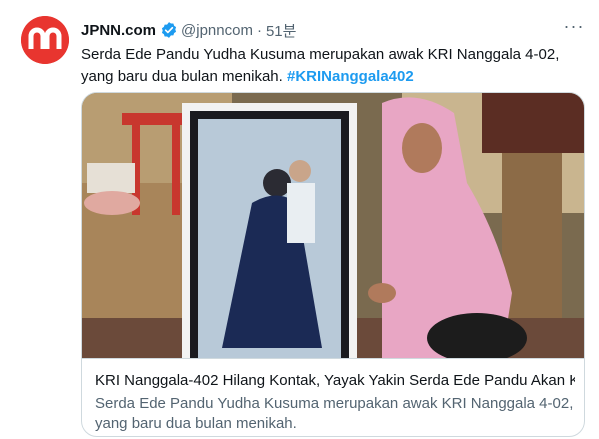  I want to click on author-name: JPNN.com, so click(118, 30).